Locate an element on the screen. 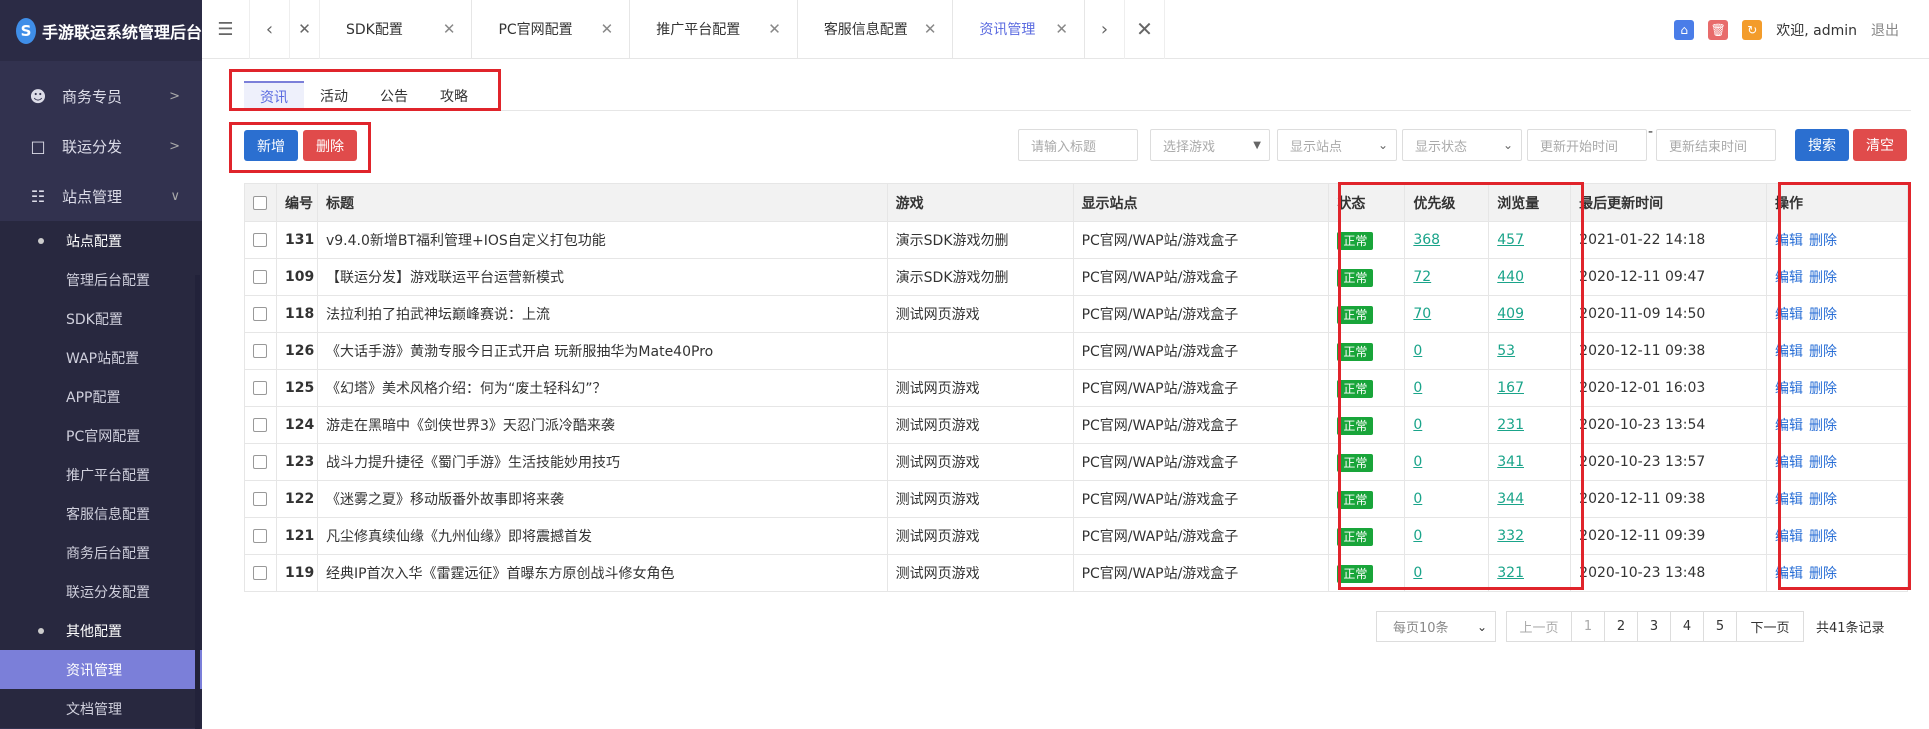  sub-group-other-config: 其他配置 is located at coordinates (101, 630).